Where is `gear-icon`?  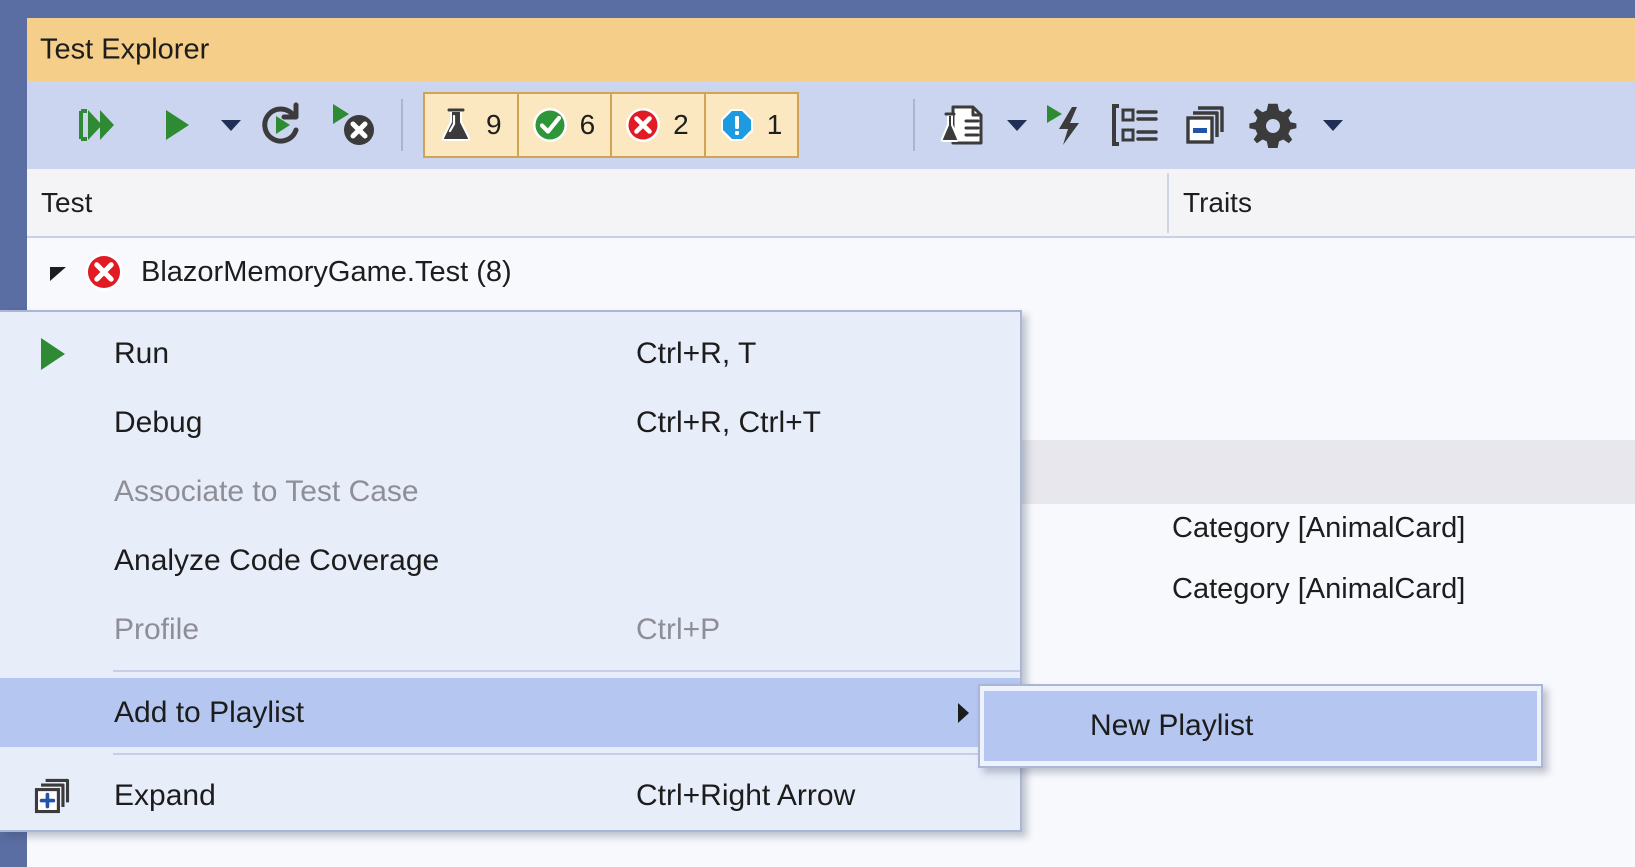 gear-icon is located at coordinates (1273, 125).